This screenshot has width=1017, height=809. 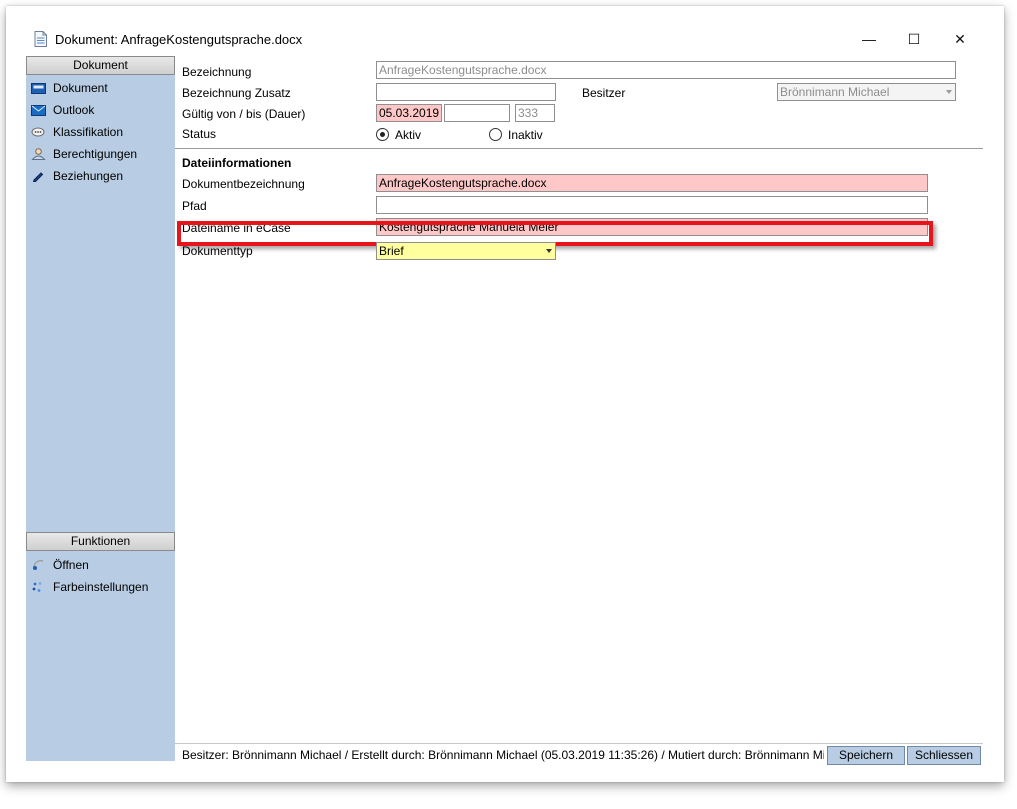 What do you see at coordinates (179, 39) in the screenshot?
I see `window-title: Dokument: AnfrageKostengutsprache.docx` at bounding box center [179, 39].